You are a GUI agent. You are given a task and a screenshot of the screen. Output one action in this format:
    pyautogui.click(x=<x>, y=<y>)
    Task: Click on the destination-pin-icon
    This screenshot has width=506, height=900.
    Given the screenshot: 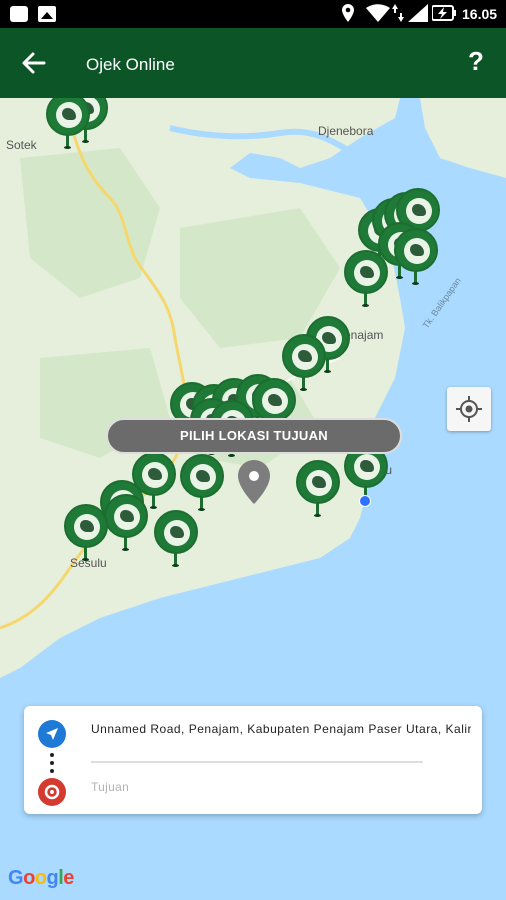 What is the action you would take?
    pyautogui.click(x=52, y=792)
    